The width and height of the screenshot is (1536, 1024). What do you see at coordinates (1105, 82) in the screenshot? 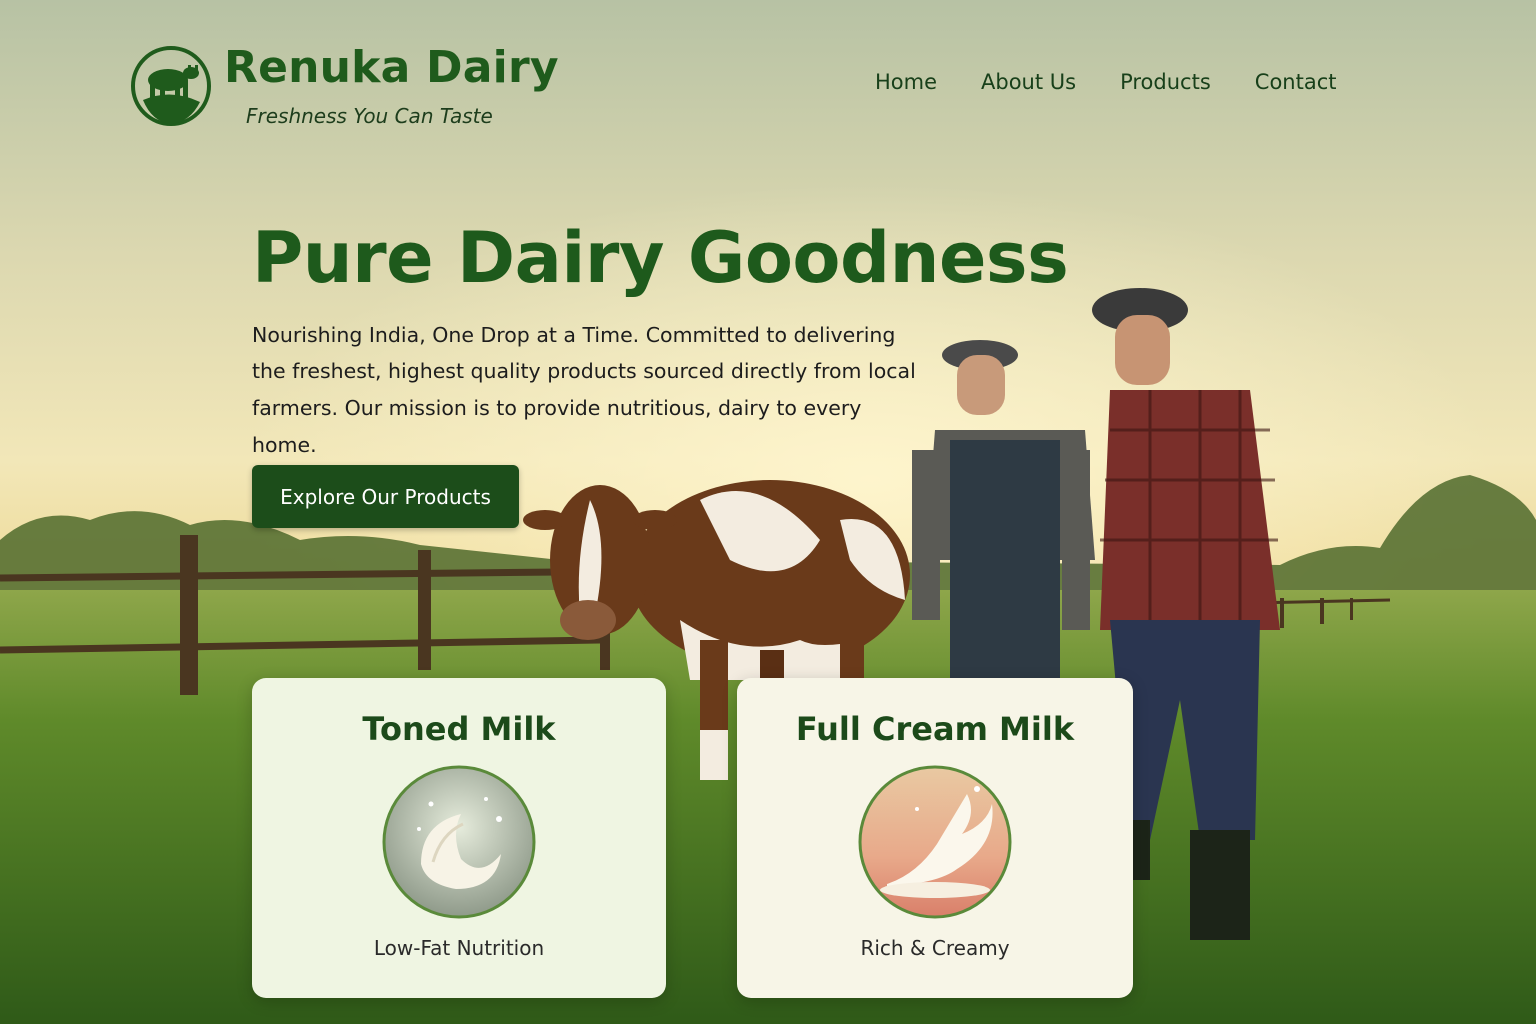
I see `main-nav: Home About Us Products Contact` at bounding box center [1105, 82].